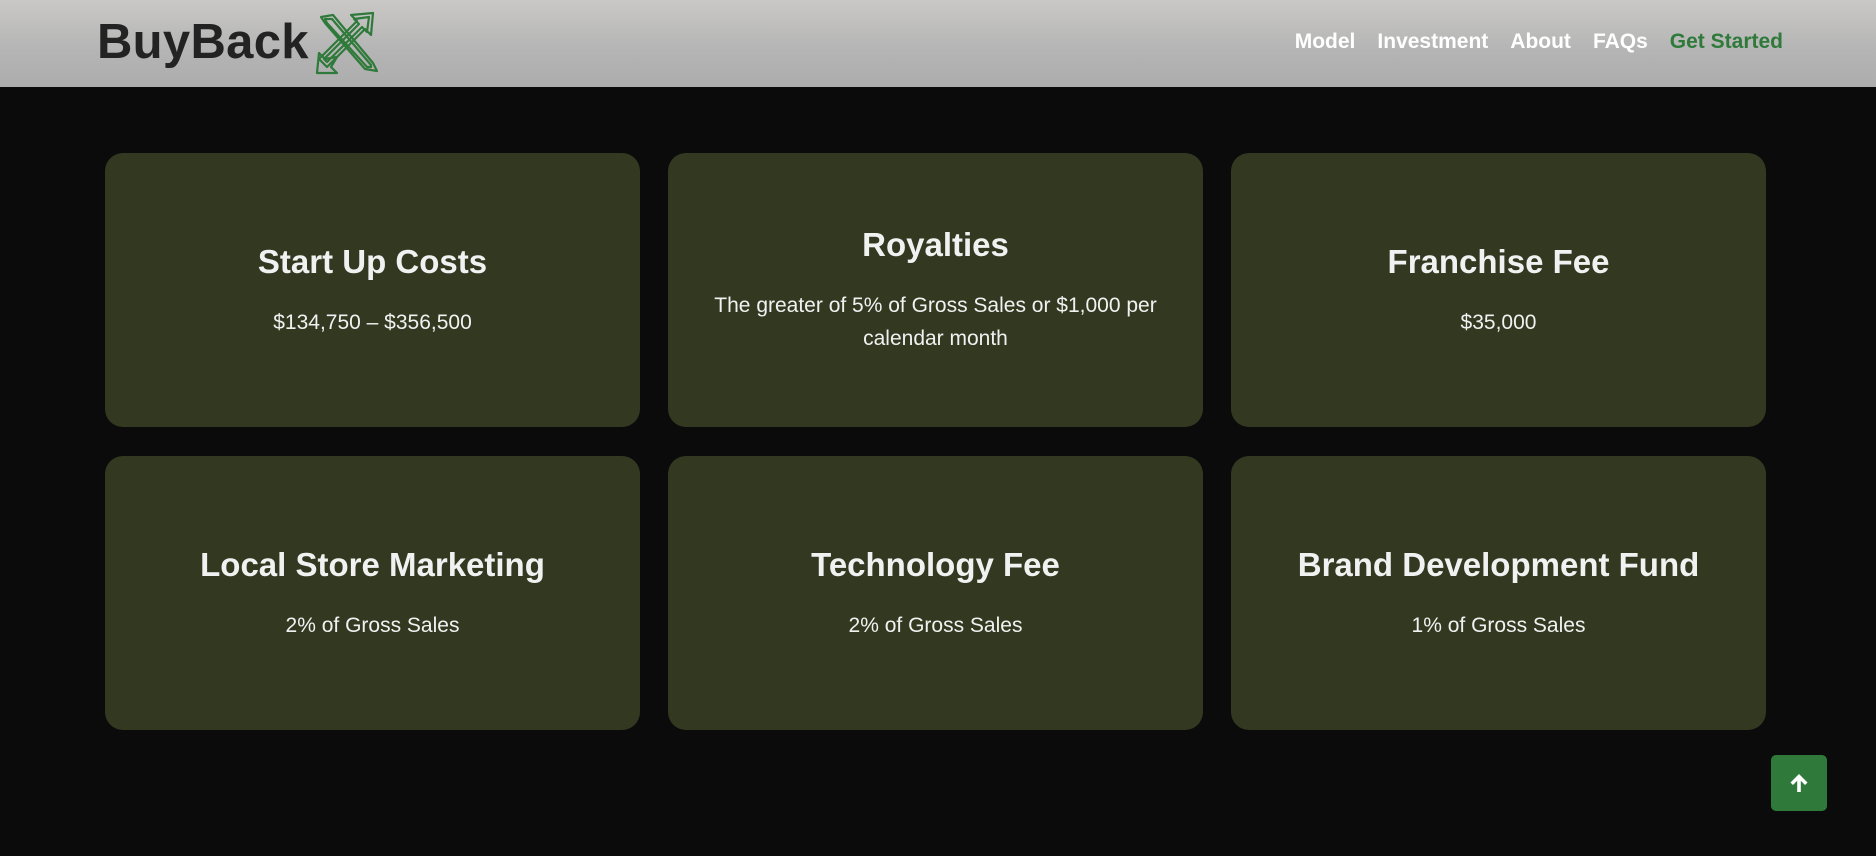  What do you see at coordinates (1498, 290) in the screenshot?
I see `card-franchise-fee: Franchise Fee $35,000` at bounding box center [1498, 290].